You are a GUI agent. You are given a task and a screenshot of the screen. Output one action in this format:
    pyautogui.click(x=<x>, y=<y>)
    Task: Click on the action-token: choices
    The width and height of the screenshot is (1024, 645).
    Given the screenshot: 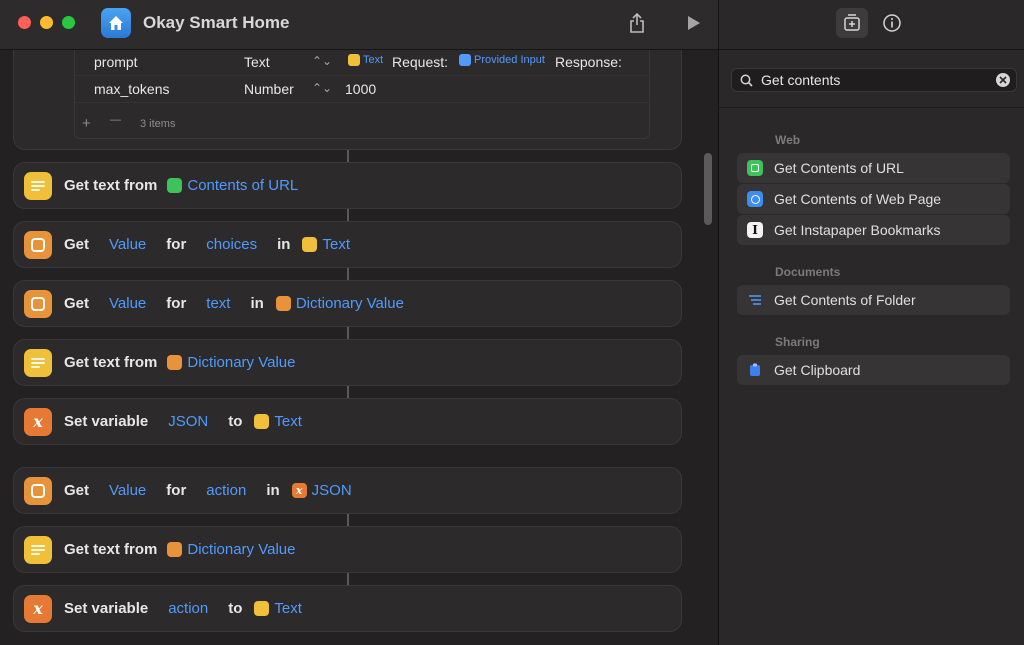 What is the action you would take?
    pyautogui.click(x=231, y=244)
    